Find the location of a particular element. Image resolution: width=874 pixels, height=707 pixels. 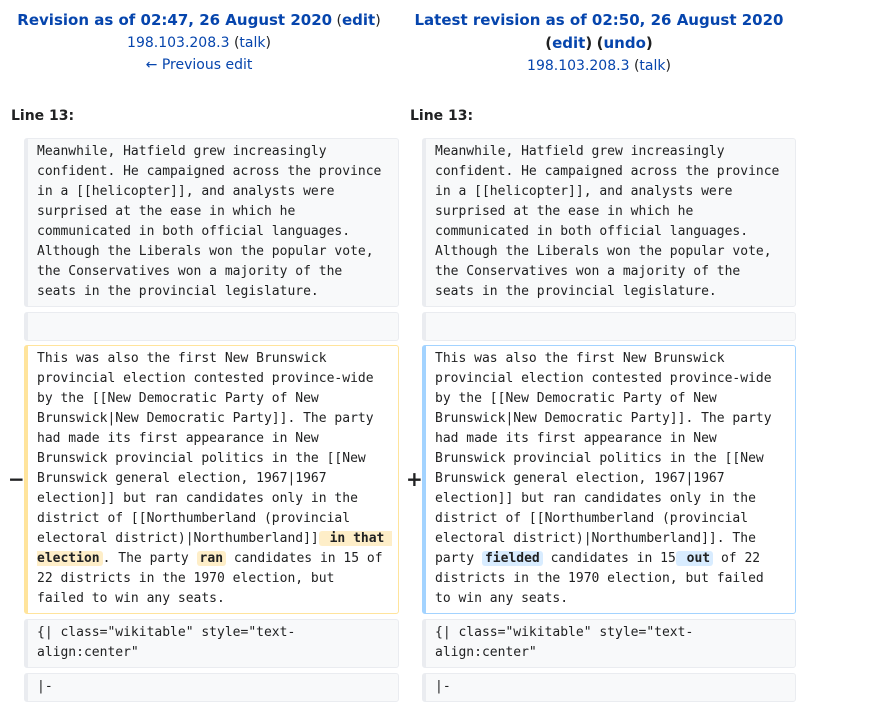

new-edit-link: edit is located at coordinates (568, 43).